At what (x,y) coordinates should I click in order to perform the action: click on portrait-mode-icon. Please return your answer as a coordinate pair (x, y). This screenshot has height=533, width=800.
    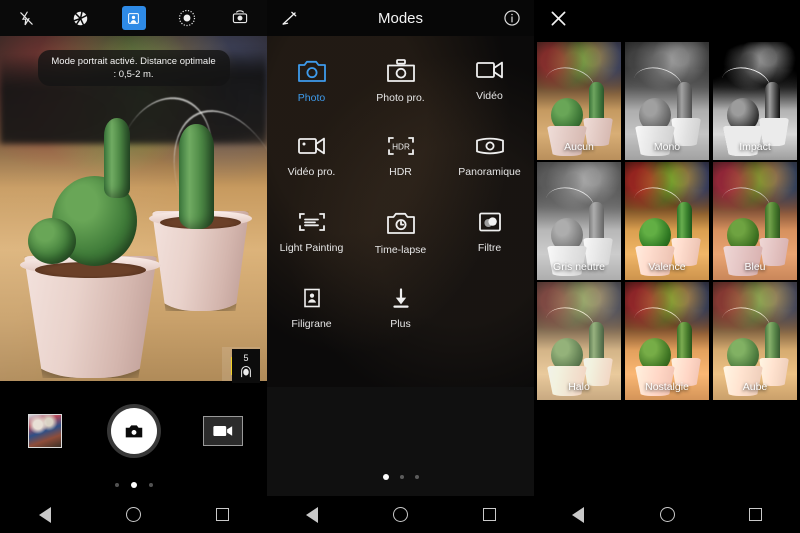
    Looking at the image, I should click on (133, 18).